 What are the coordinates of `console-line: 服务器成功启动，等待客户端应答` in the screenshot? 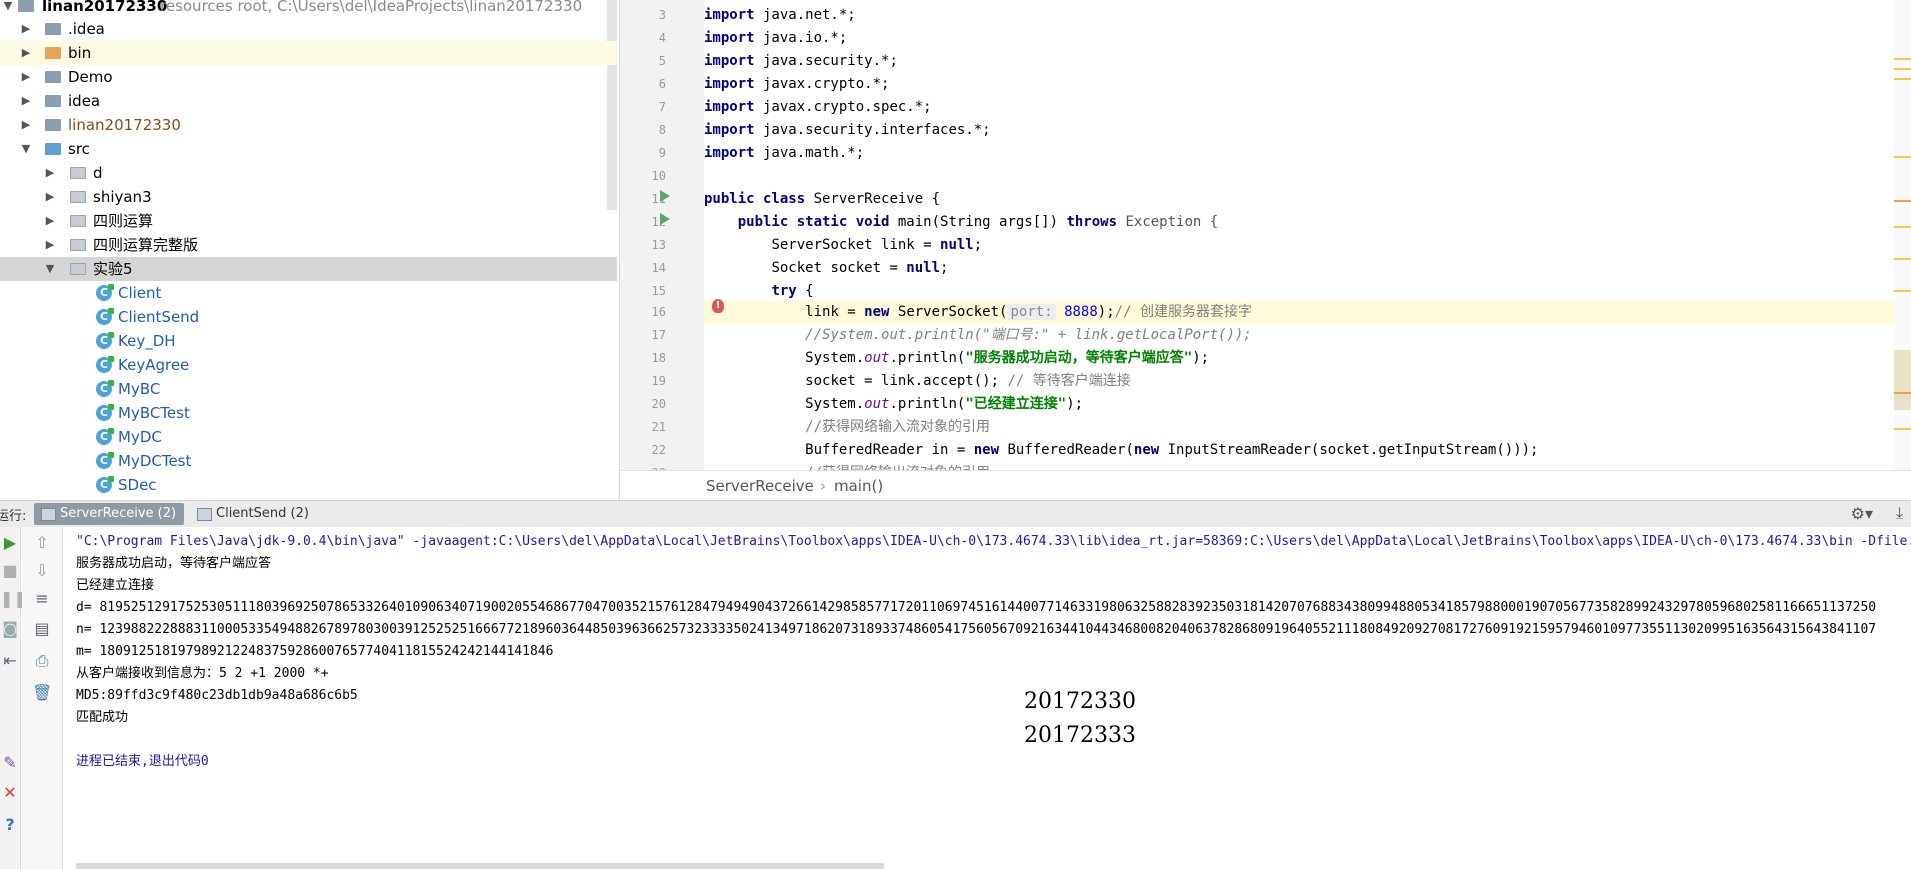 It's located at (174, 563).